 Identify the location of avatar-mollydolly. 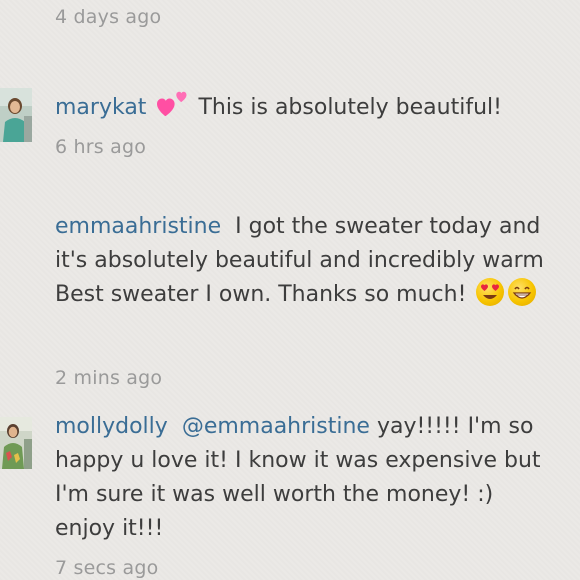
(16, 443).